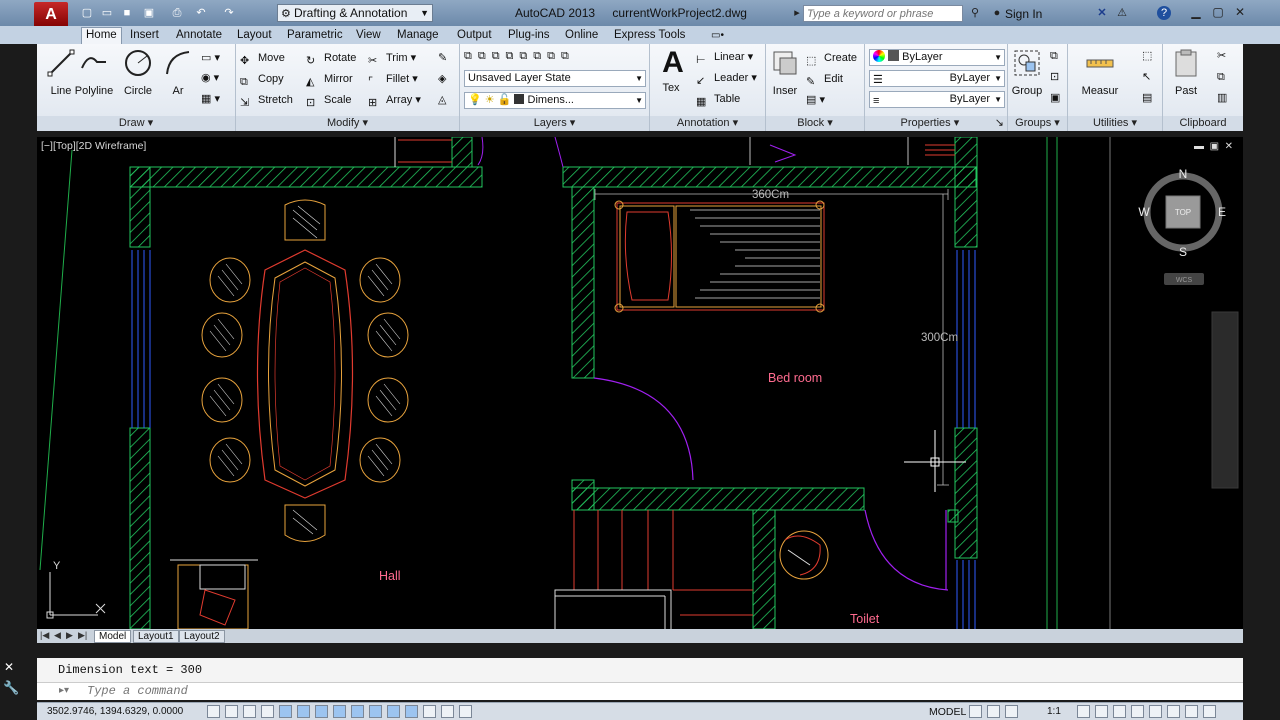 This screenshot has height=720, width=1280. I want to click on match-props-icon: ▥, so click(1222, 98).